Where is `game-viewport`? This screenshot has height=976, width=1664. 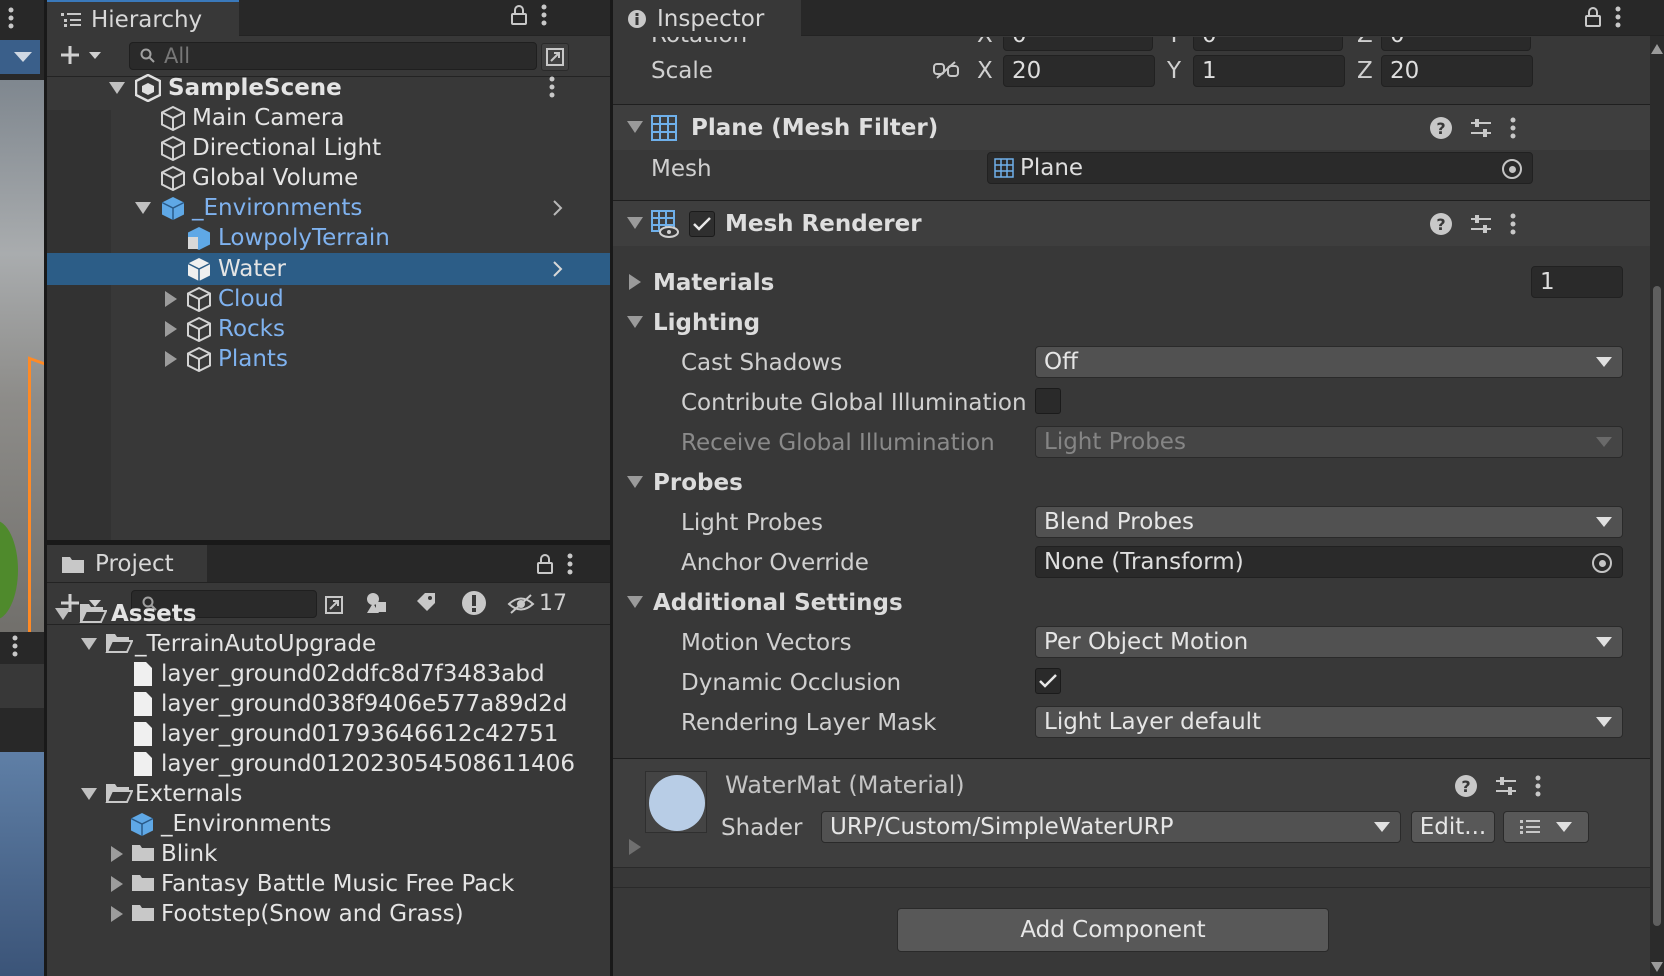 game-viewport is located at coordinates (22, 864).